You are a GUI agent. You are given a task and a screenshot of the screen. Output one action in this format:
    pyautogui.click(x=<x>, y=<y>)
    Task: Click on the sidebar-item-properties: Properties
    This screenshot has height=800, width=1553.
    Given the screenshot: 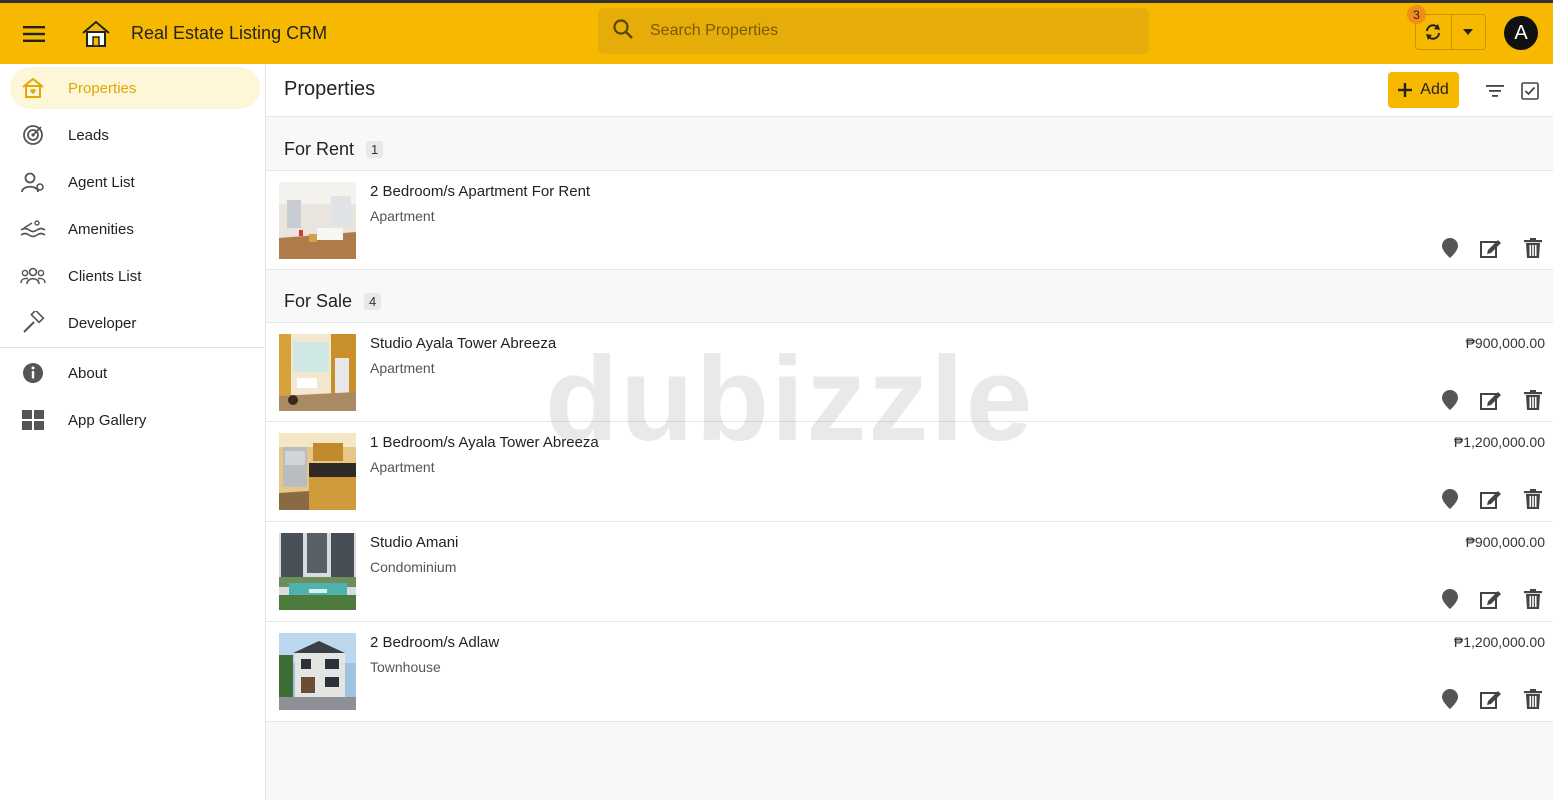 What is the action you would take?
    pyautogui.click(x=135, y=88)
    